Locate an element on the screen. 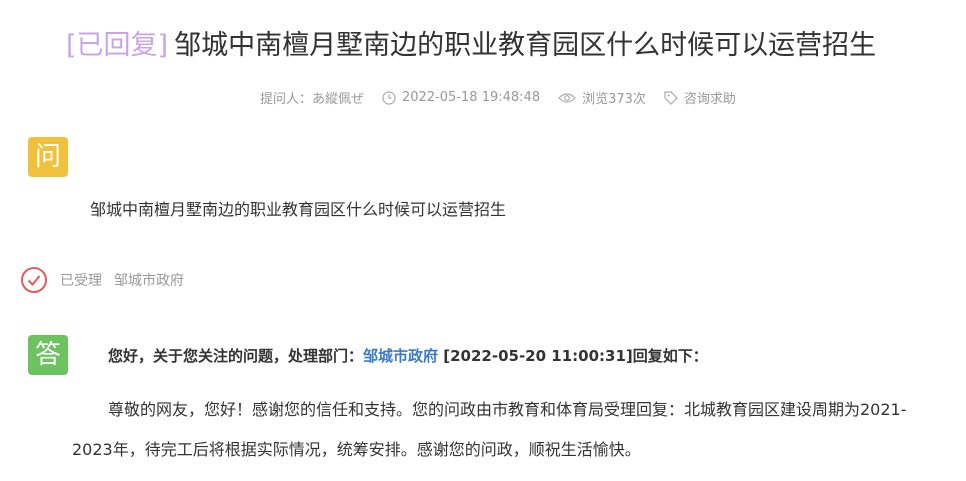  question-badge: 问 is located at coordinates (48, 157).